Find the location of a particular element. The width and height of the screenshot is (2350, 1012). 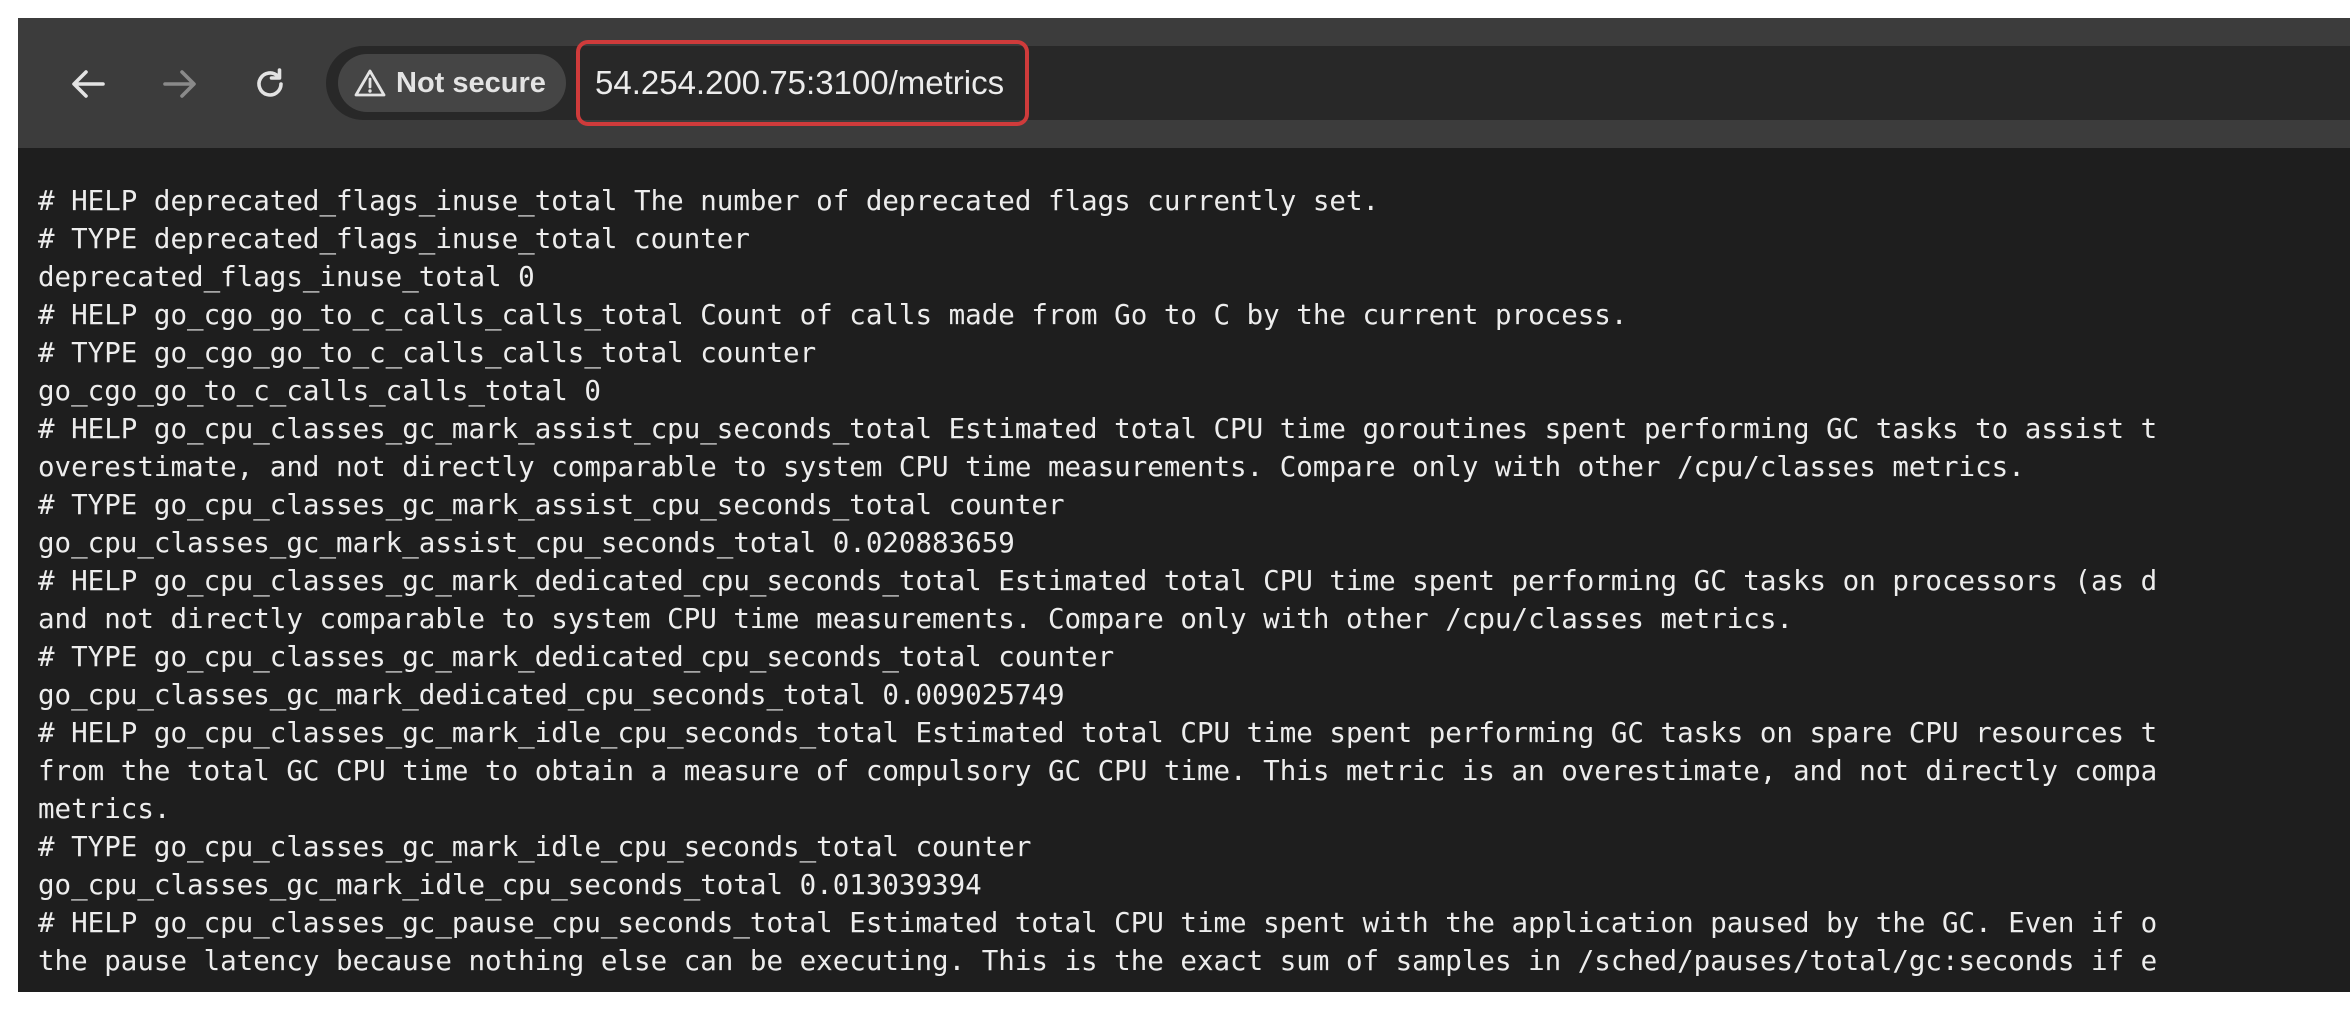

back-button is located at coordinates (88, 84).